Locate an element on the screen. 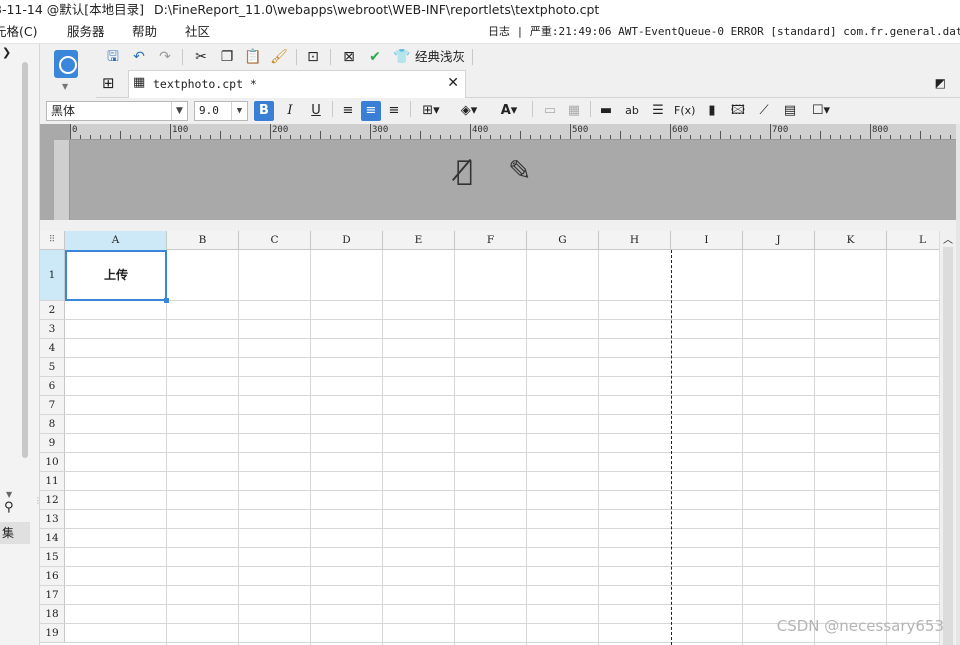 The image size is (960, 645). column-header-c: C is located at coordinates (275, 240).